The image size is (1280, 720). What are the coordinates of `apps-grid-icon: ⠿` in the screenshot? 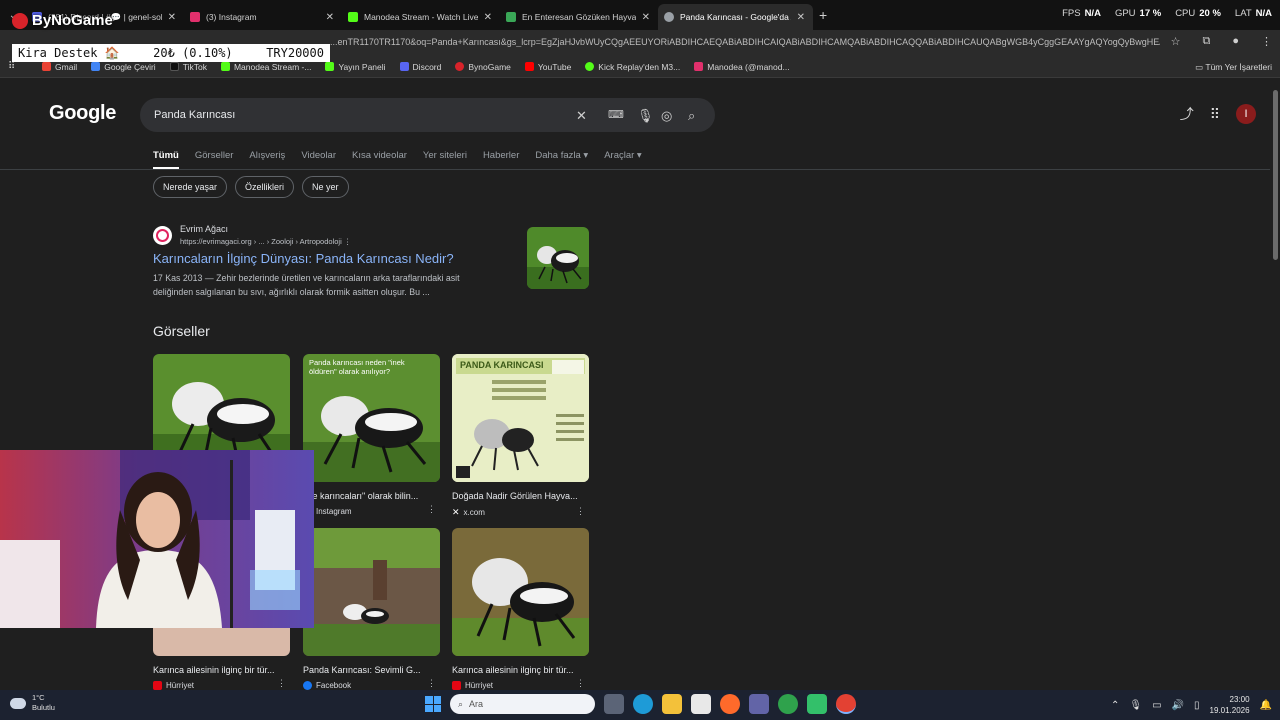 It's located at (14, 66).